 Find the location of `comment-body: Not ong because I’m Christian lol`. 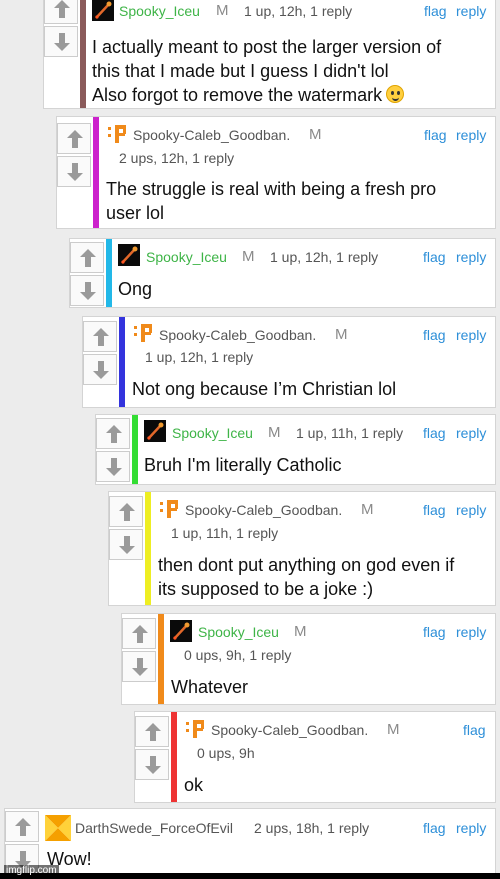

comment-body: Not ong because I’m Christian lol is located at coordinates (264, 389).